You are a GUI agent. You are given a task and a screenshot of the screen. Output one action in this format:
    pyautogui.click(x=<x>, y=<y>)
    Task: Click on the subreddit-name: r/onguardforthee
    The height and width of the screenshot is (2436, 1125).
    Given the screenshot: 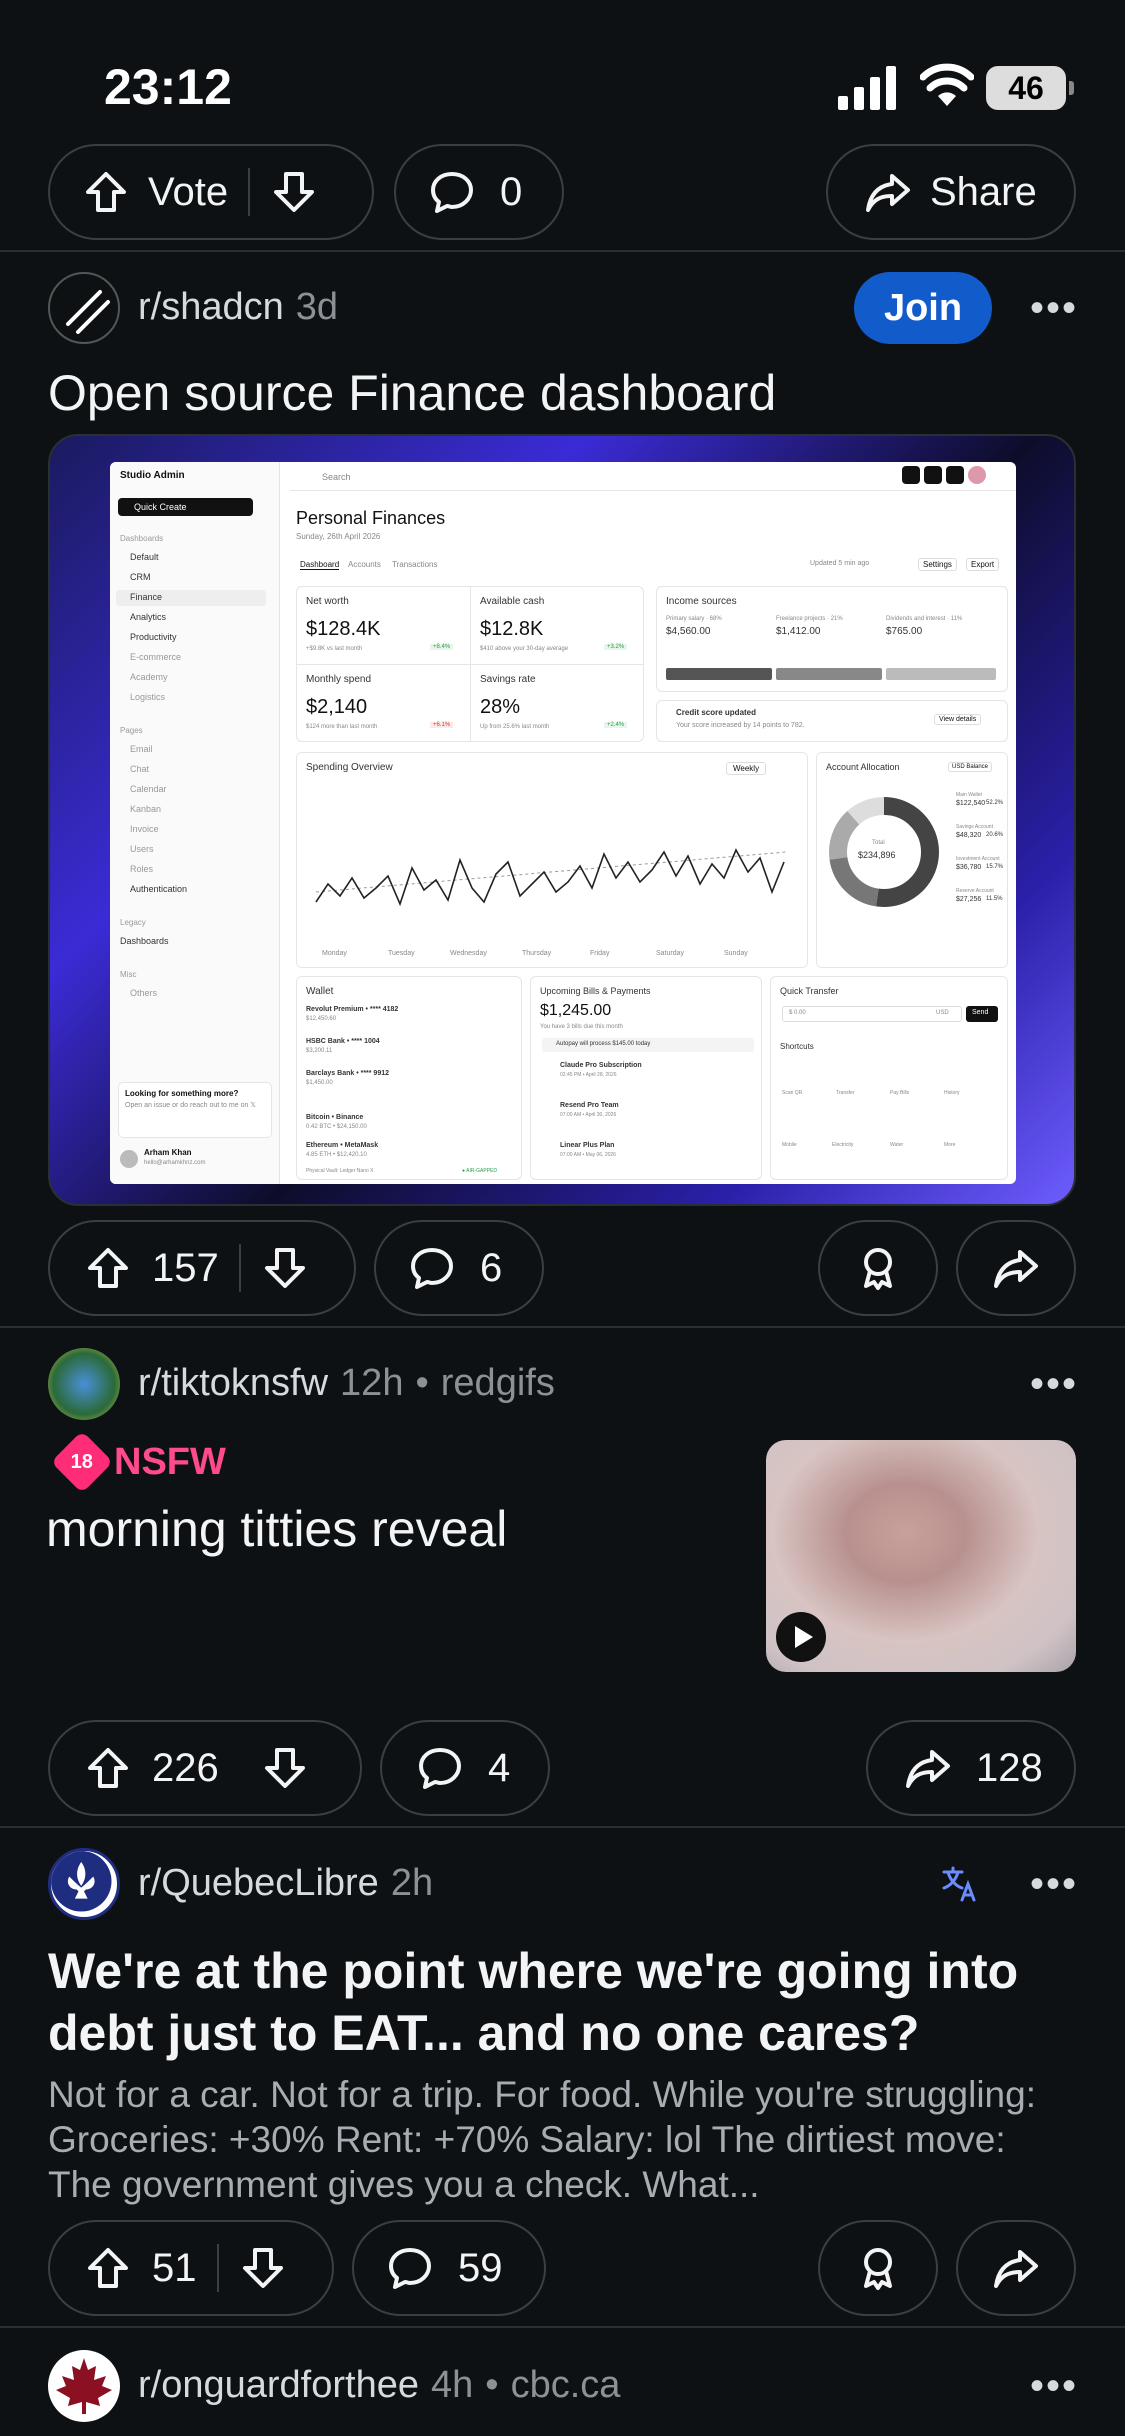 What is the action you would take?
    pyautogui.click(x=278, y=2385)
    